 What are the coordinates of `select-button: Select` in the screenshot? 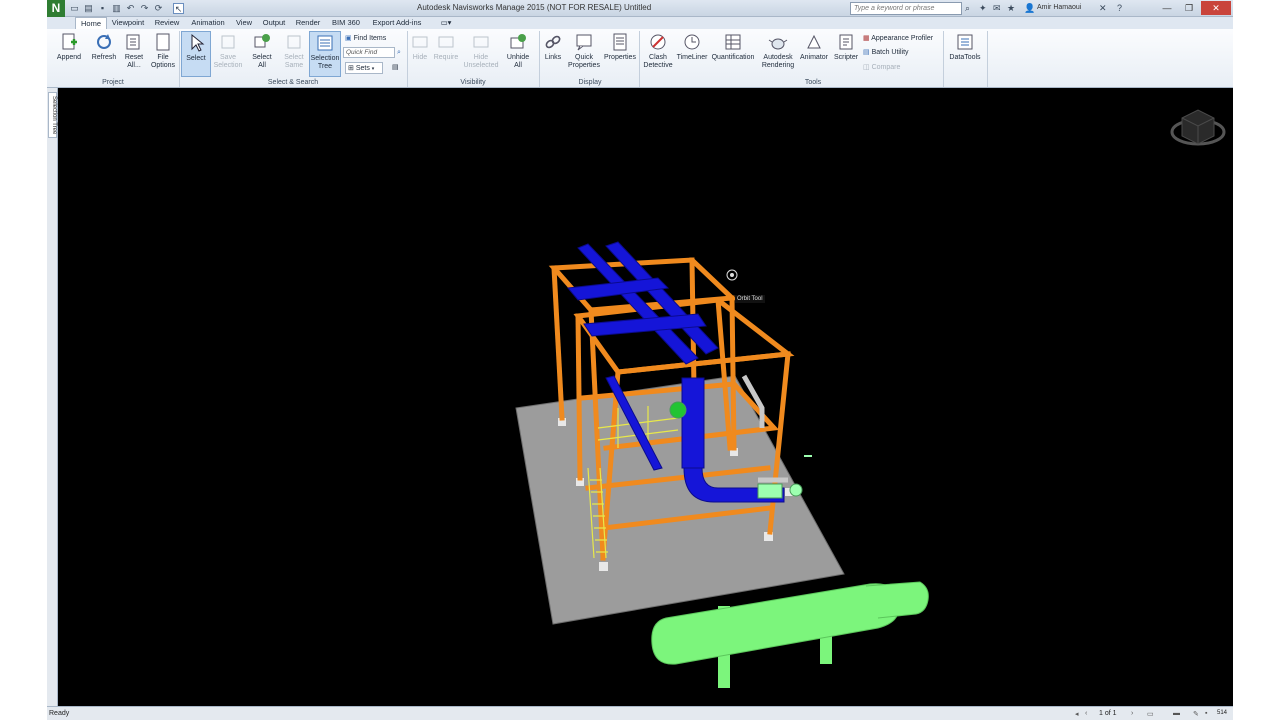 It's located at (196, 54).